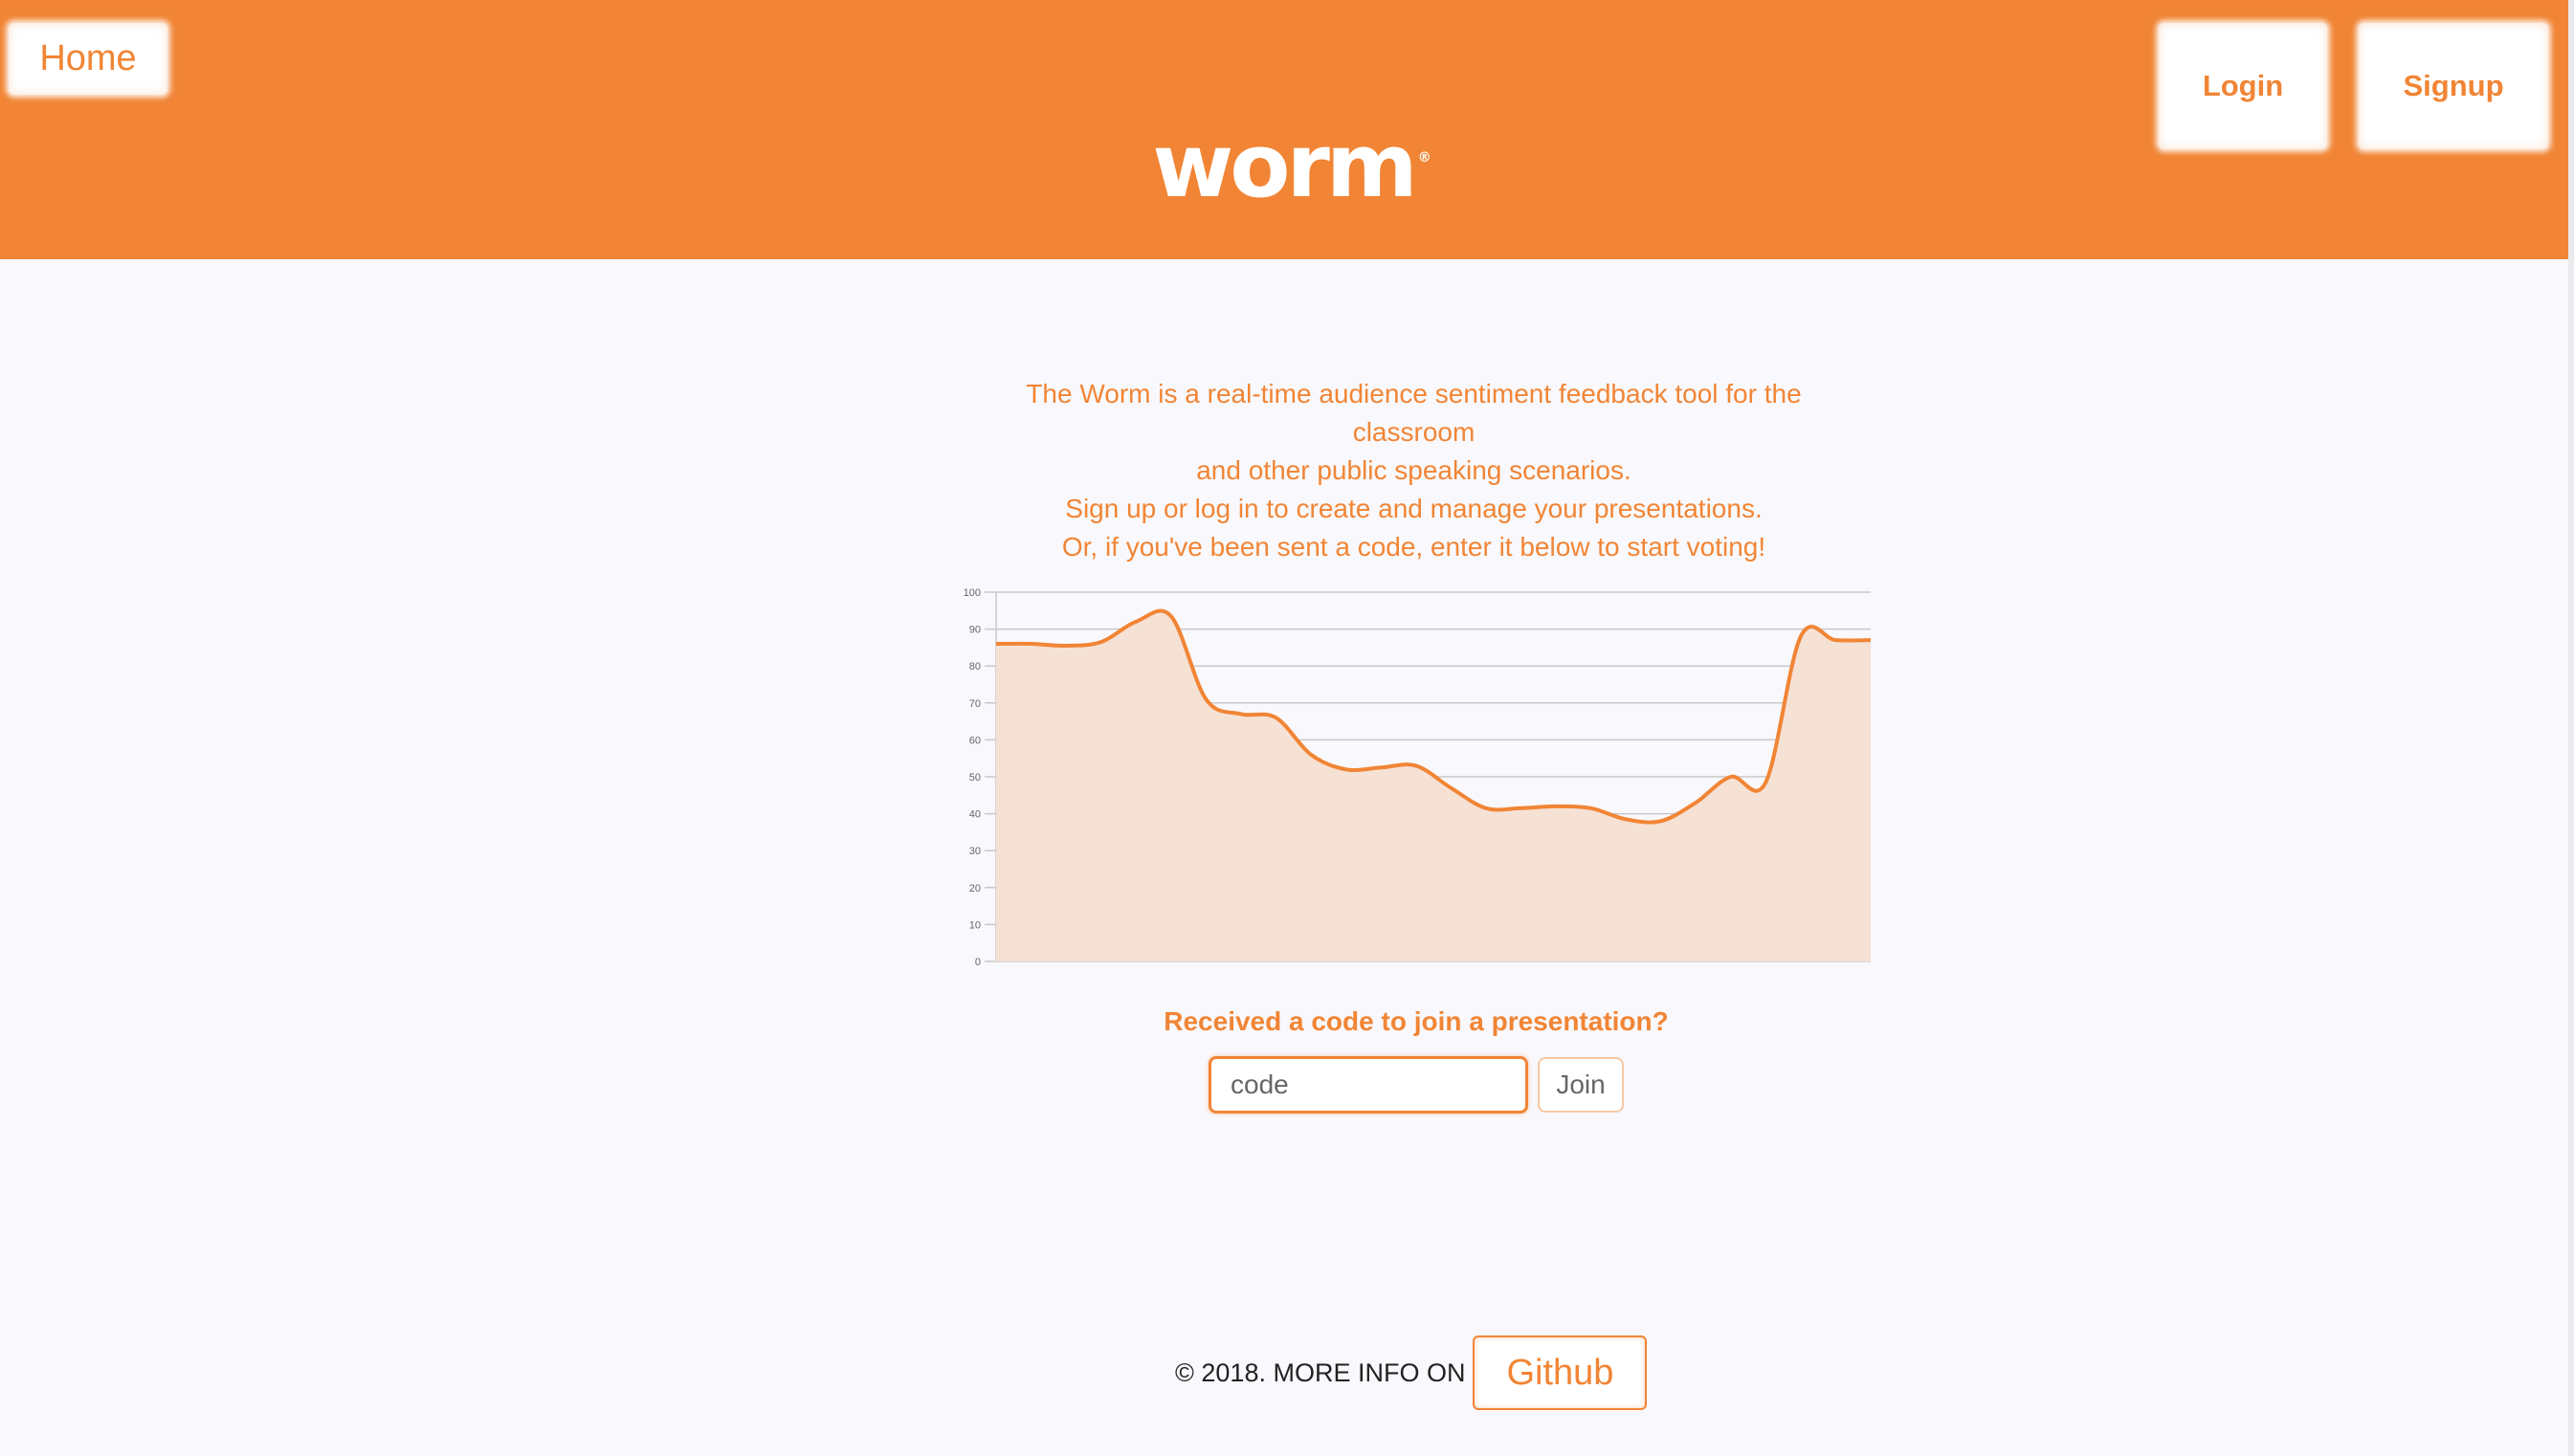 The height and width of the screenshot is (1456, 2574). I want to click on sentiment-chart: 0 10 20 30 40 50 60 70 80 90 100, so click(1418, 778).